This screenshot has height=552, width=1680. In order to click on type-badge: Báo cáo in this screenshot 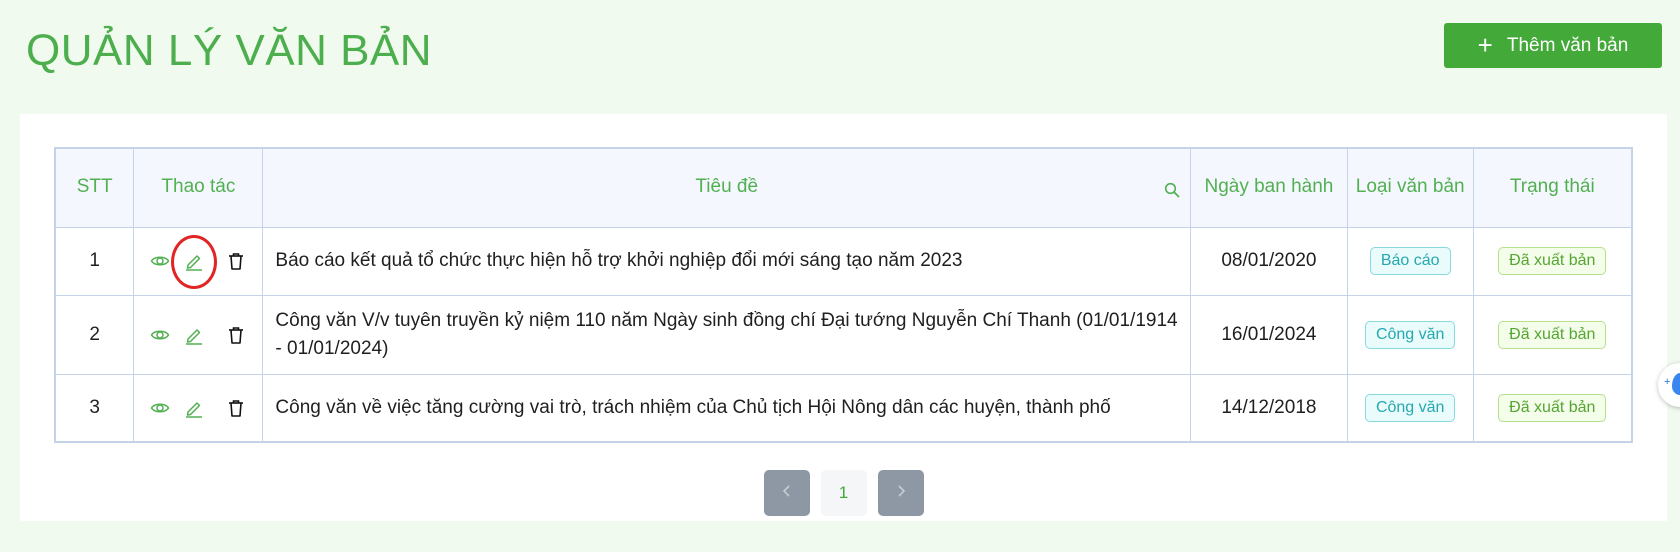, I will do `click(1410, 261)`.